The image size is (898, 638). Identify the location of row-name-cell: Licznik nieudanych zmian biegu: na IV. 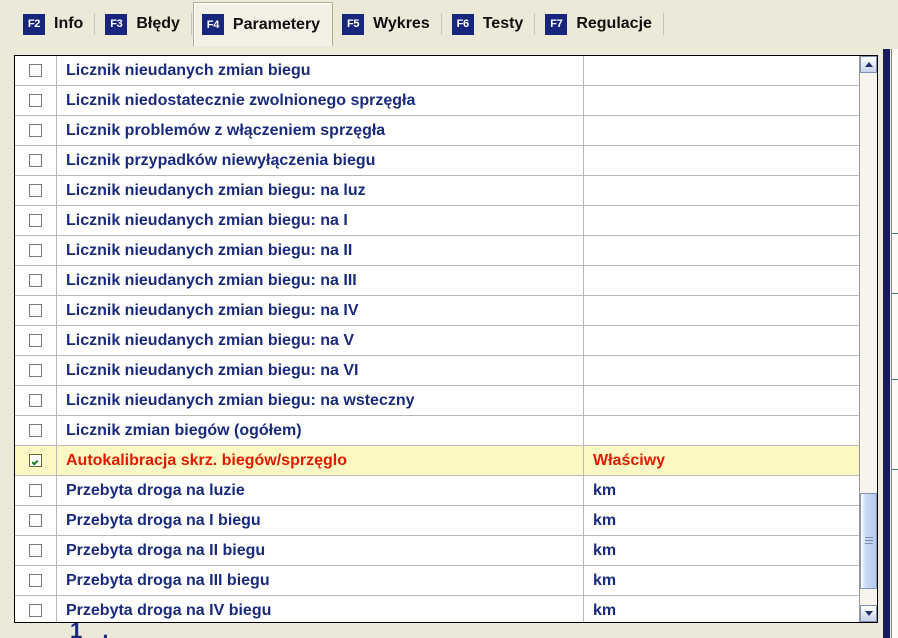
(320, 310).